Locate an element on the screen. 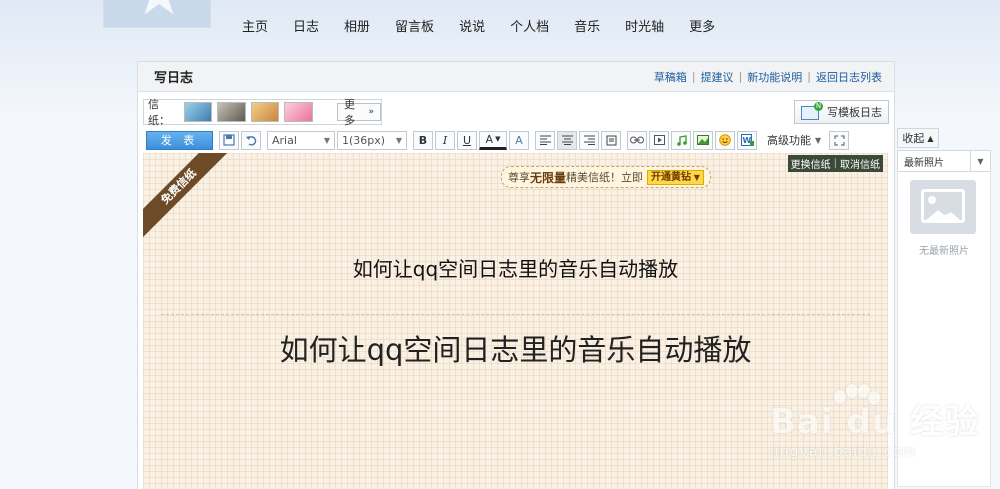 This screenshot has width=1000, height=489. advanced-features-dropdown: 高级功能 ▼ is located at coordinates (794, 140).